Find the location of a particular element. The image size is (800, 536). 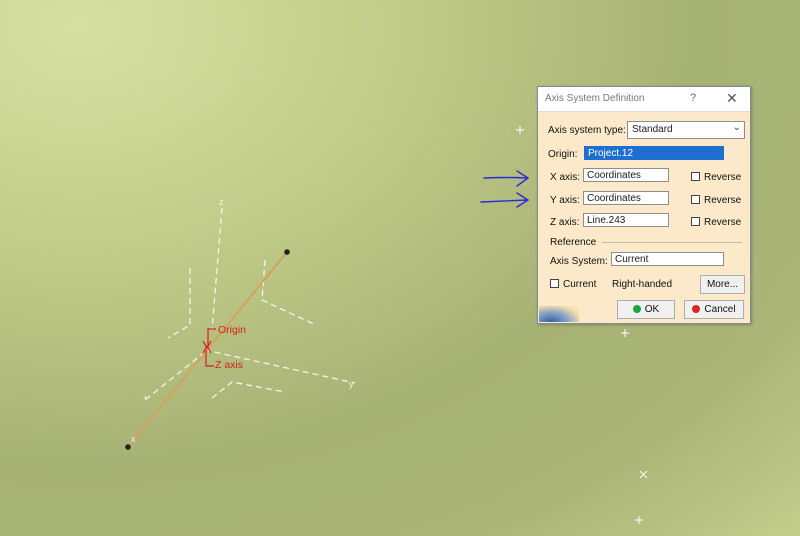

axis-system-reference-label: Axis System: is located at coordinates (579, 261).